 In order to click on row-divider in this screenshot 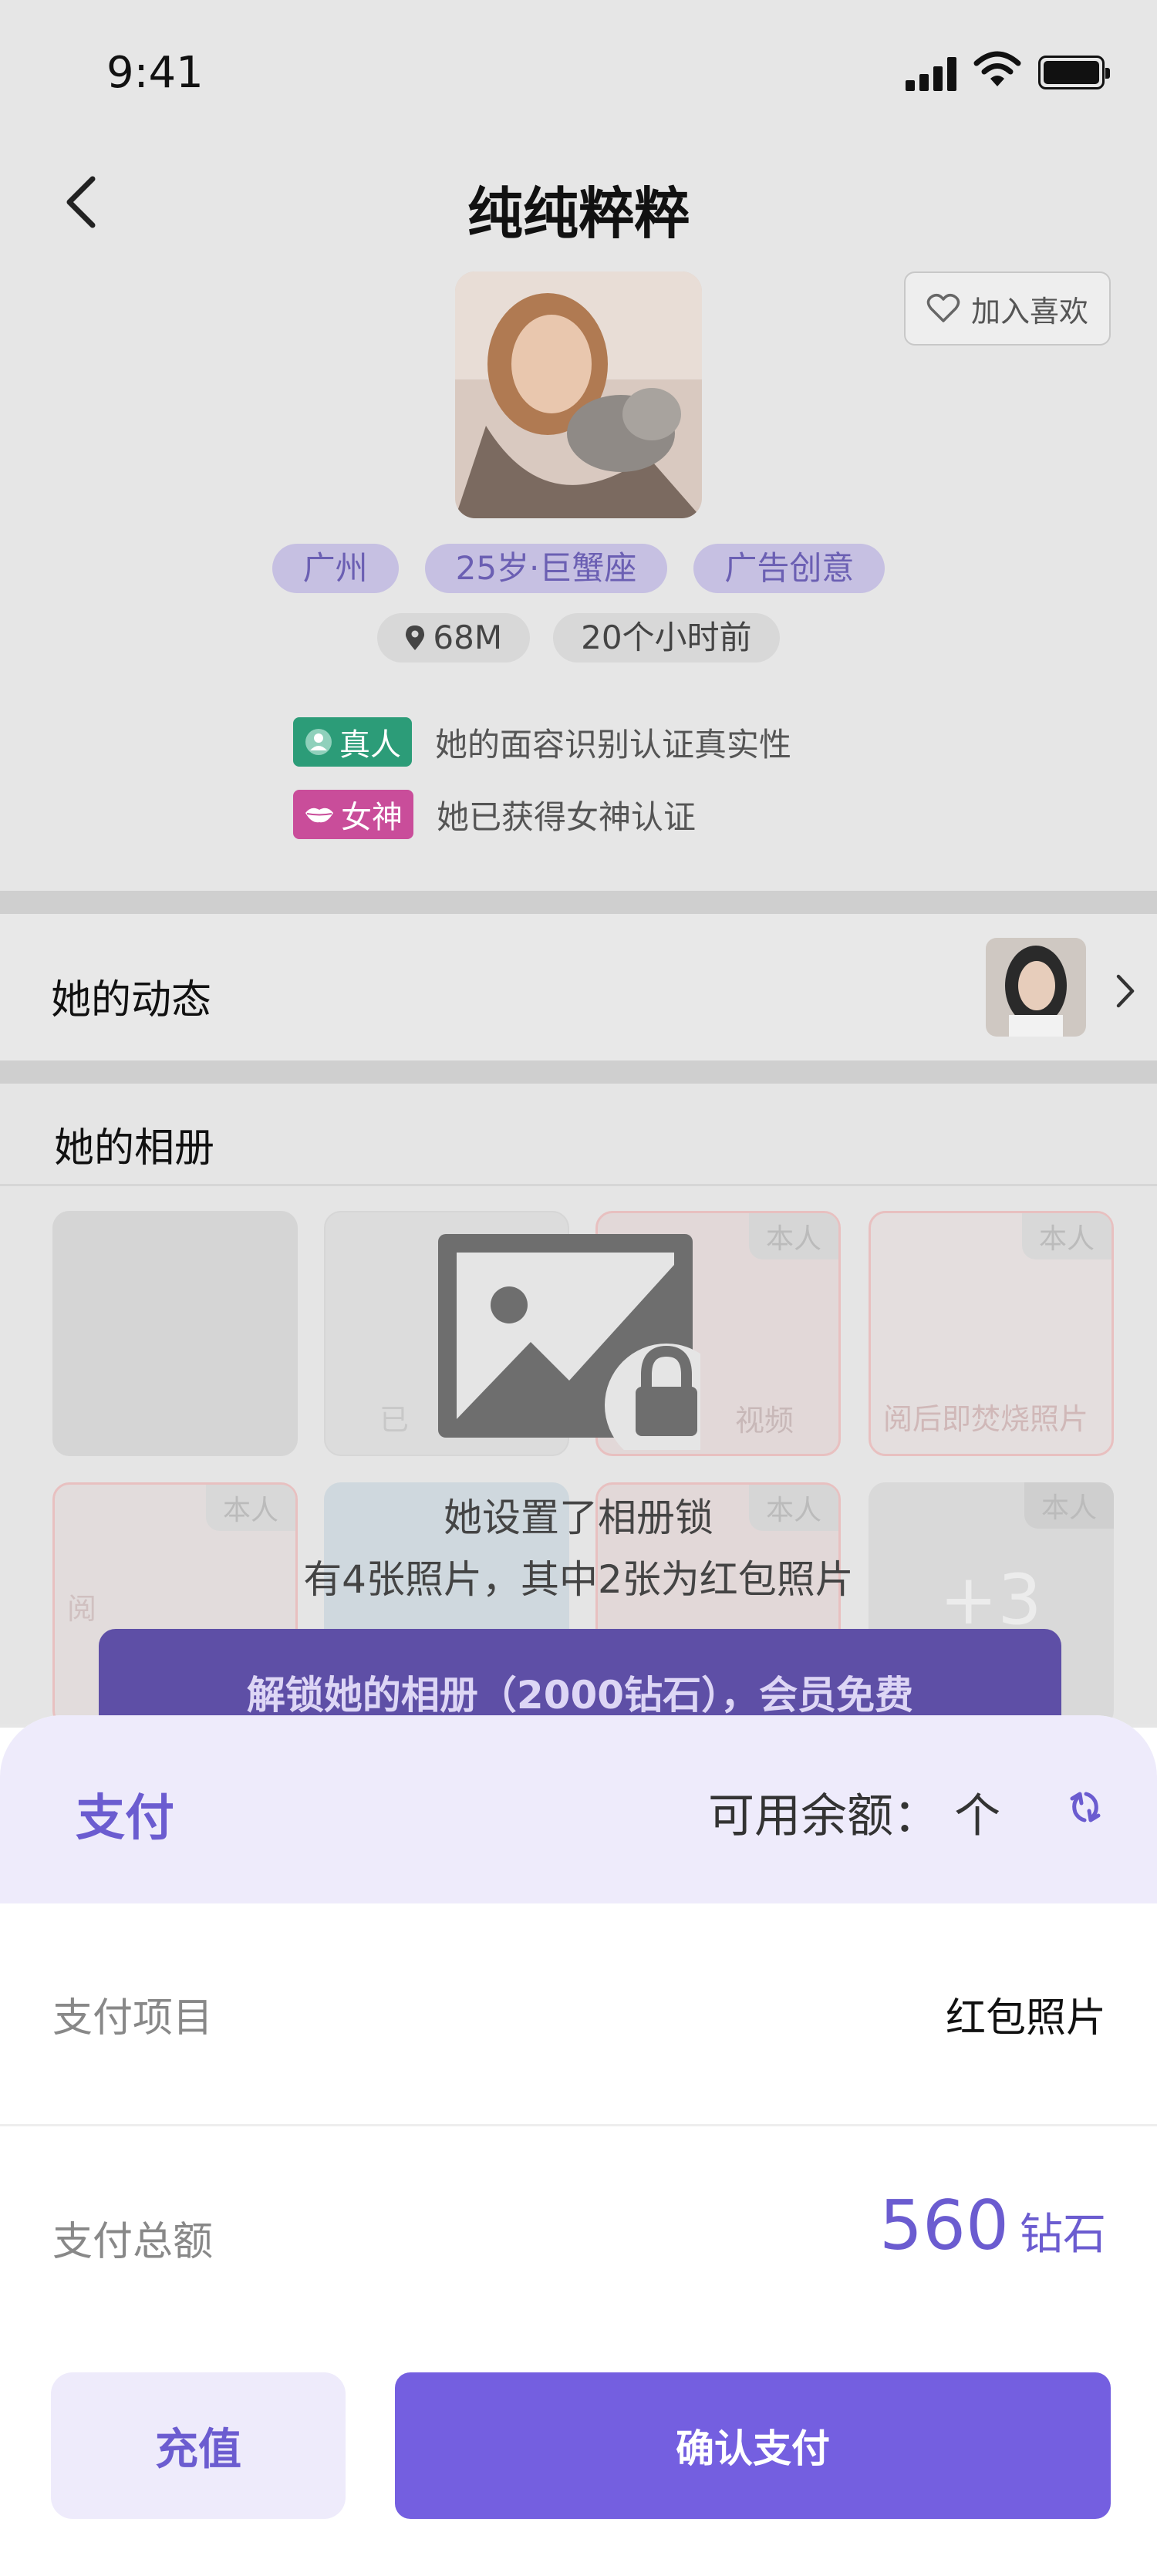, I will do `click(578, 2125)`.